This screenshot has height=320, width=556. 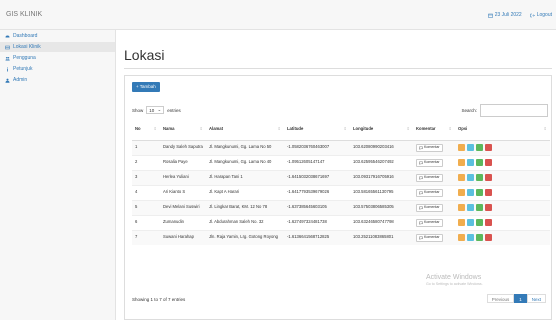 I want to click on page-1-button: 1, so click(x=520, y=298).